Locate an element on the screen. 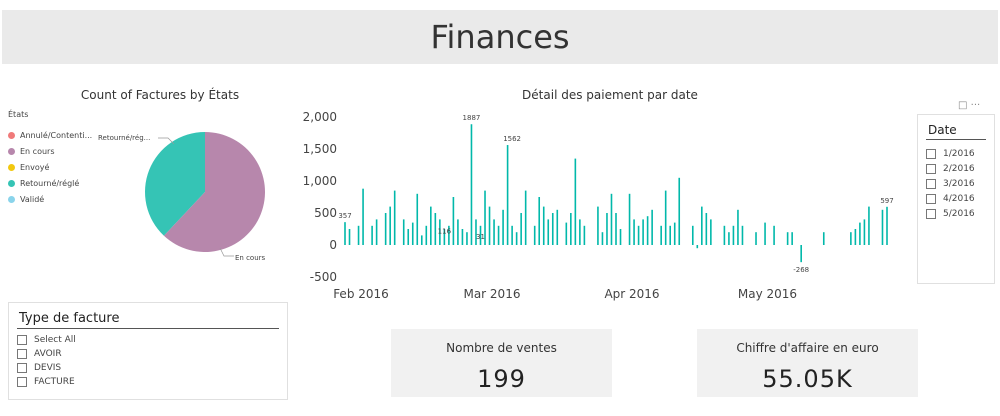  slicer-item-select-all: Select All is located at coordinates (148, 340).